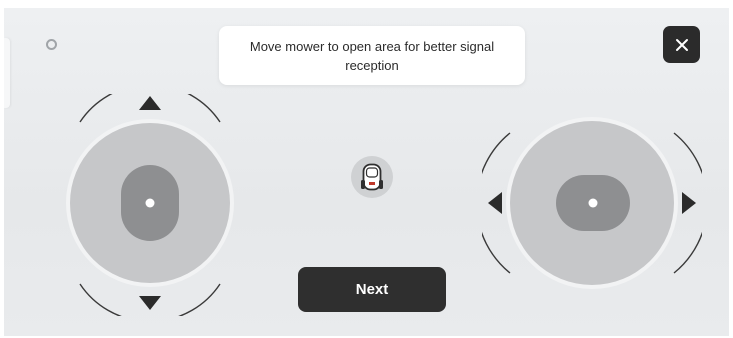 The height and width of the screenshot is (338, 733). What do you see at coordinates (372, 177) in the screenshot?
I see `robot-mower-icon` at bounding box center [372, 177].